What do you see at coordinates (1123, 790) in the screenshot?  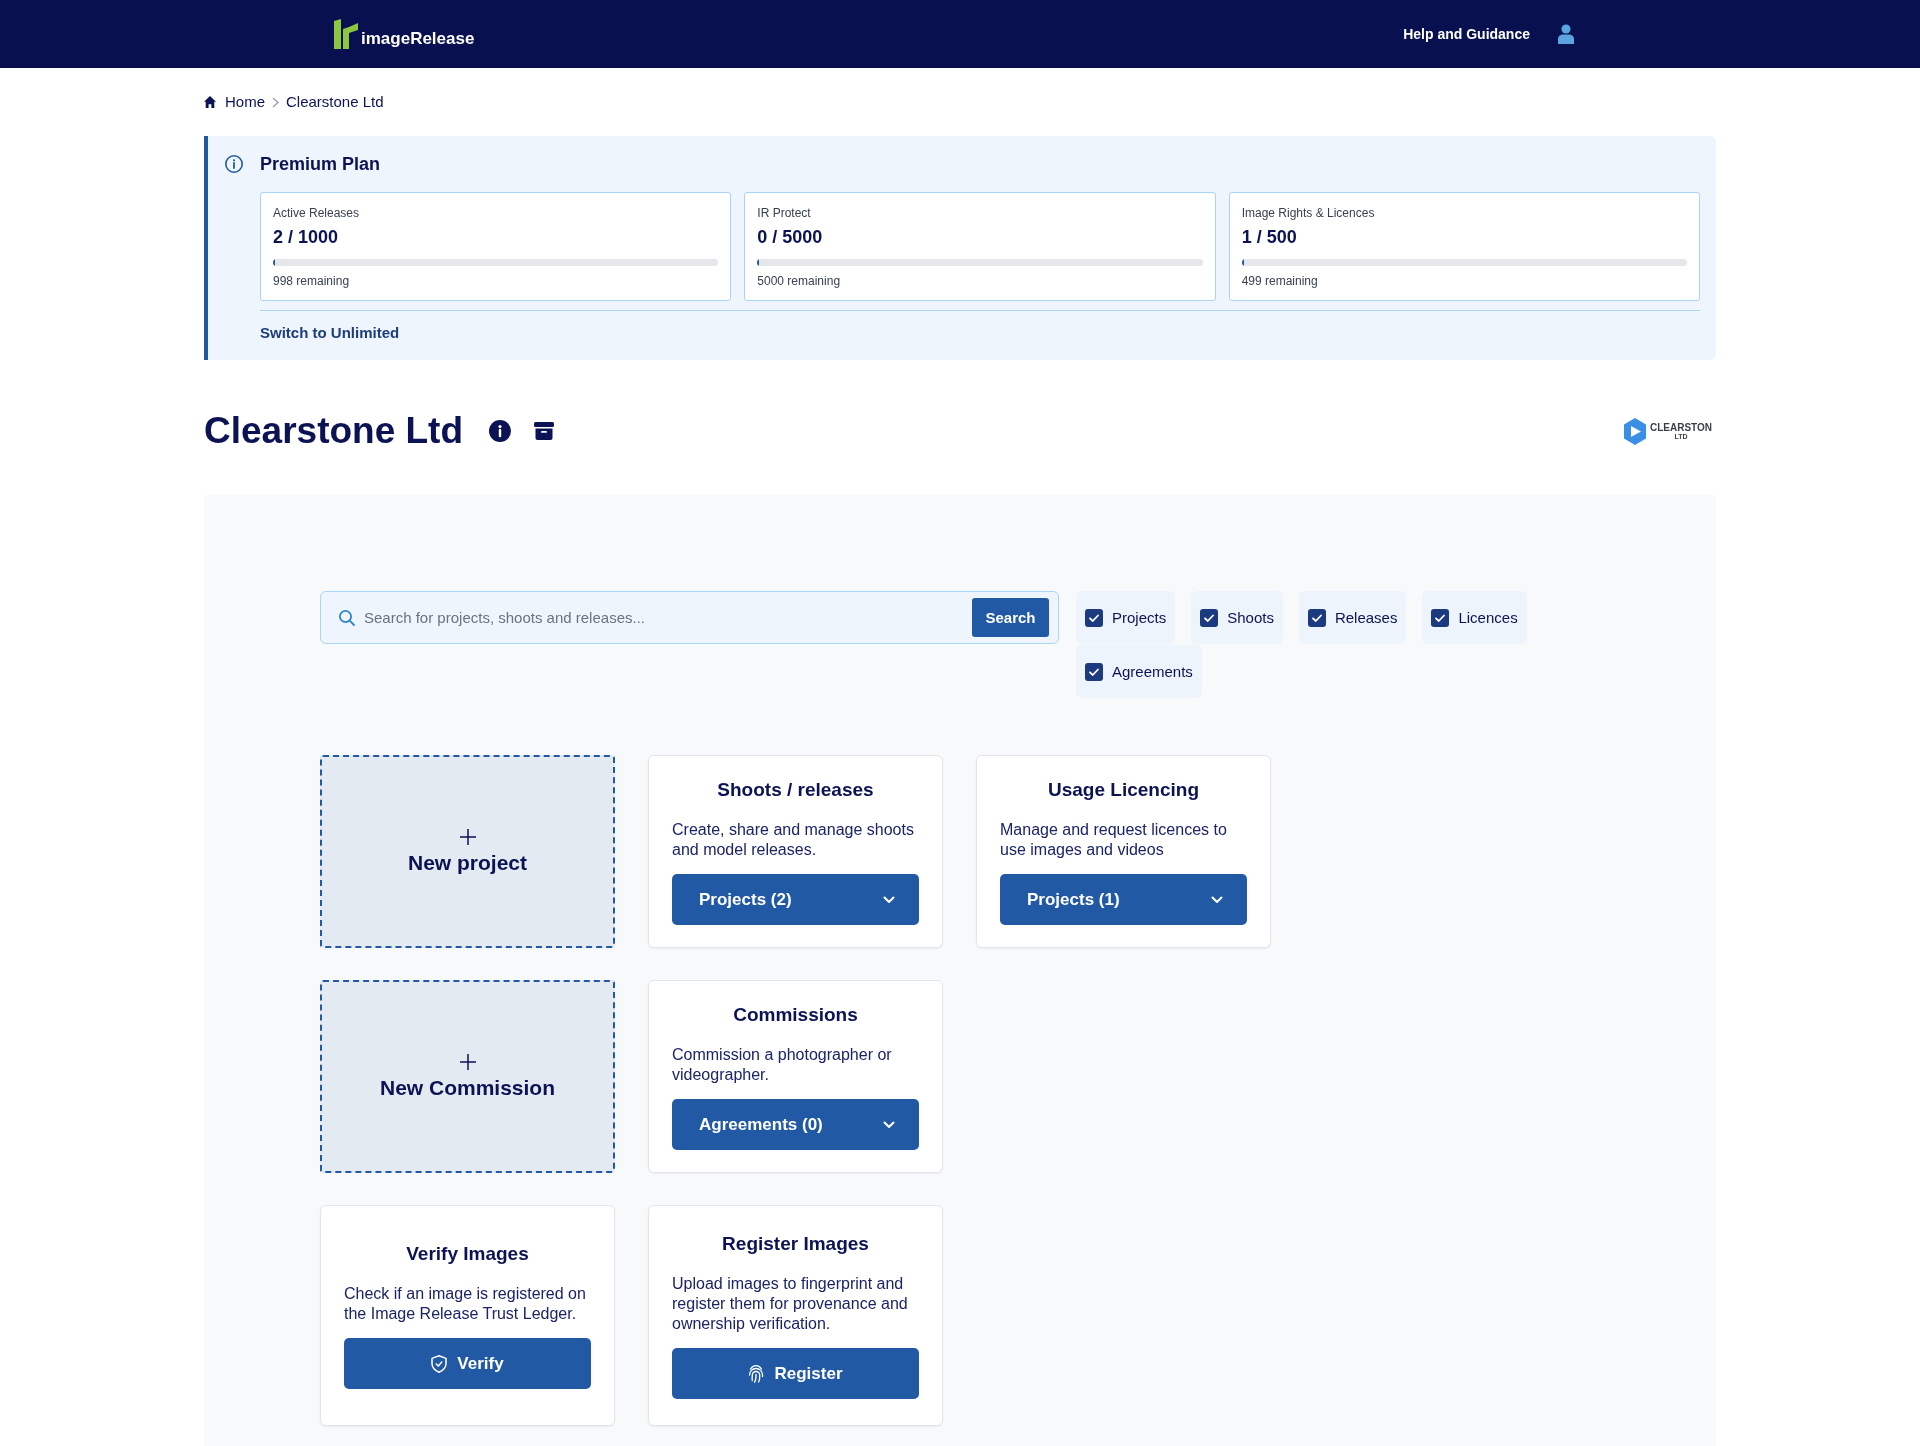 I see `card-title: Usage Licencing` at bounding box center [1123, 790].